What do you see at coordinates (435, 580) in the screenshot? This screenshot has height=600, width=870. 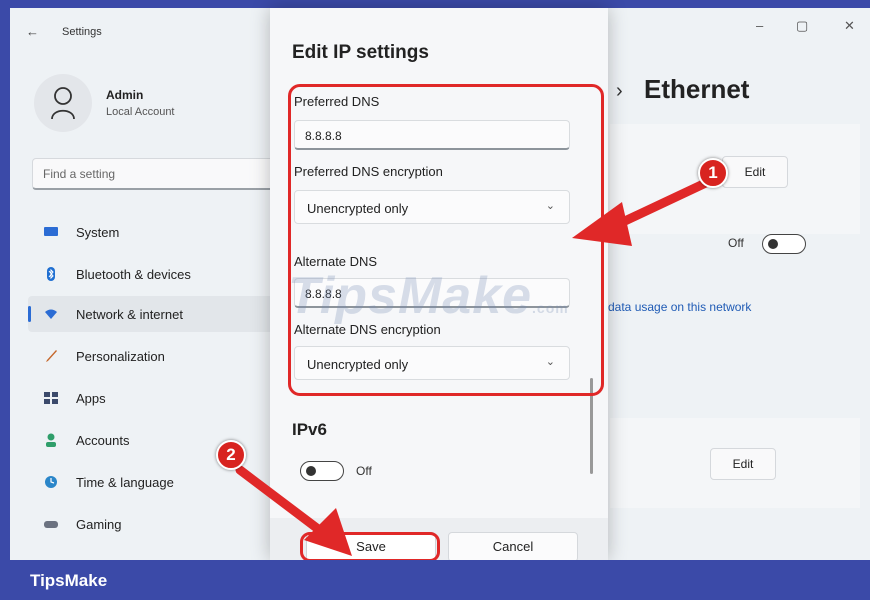 I see `brand-footer: TipsMake` at bounding box center [435, 580].